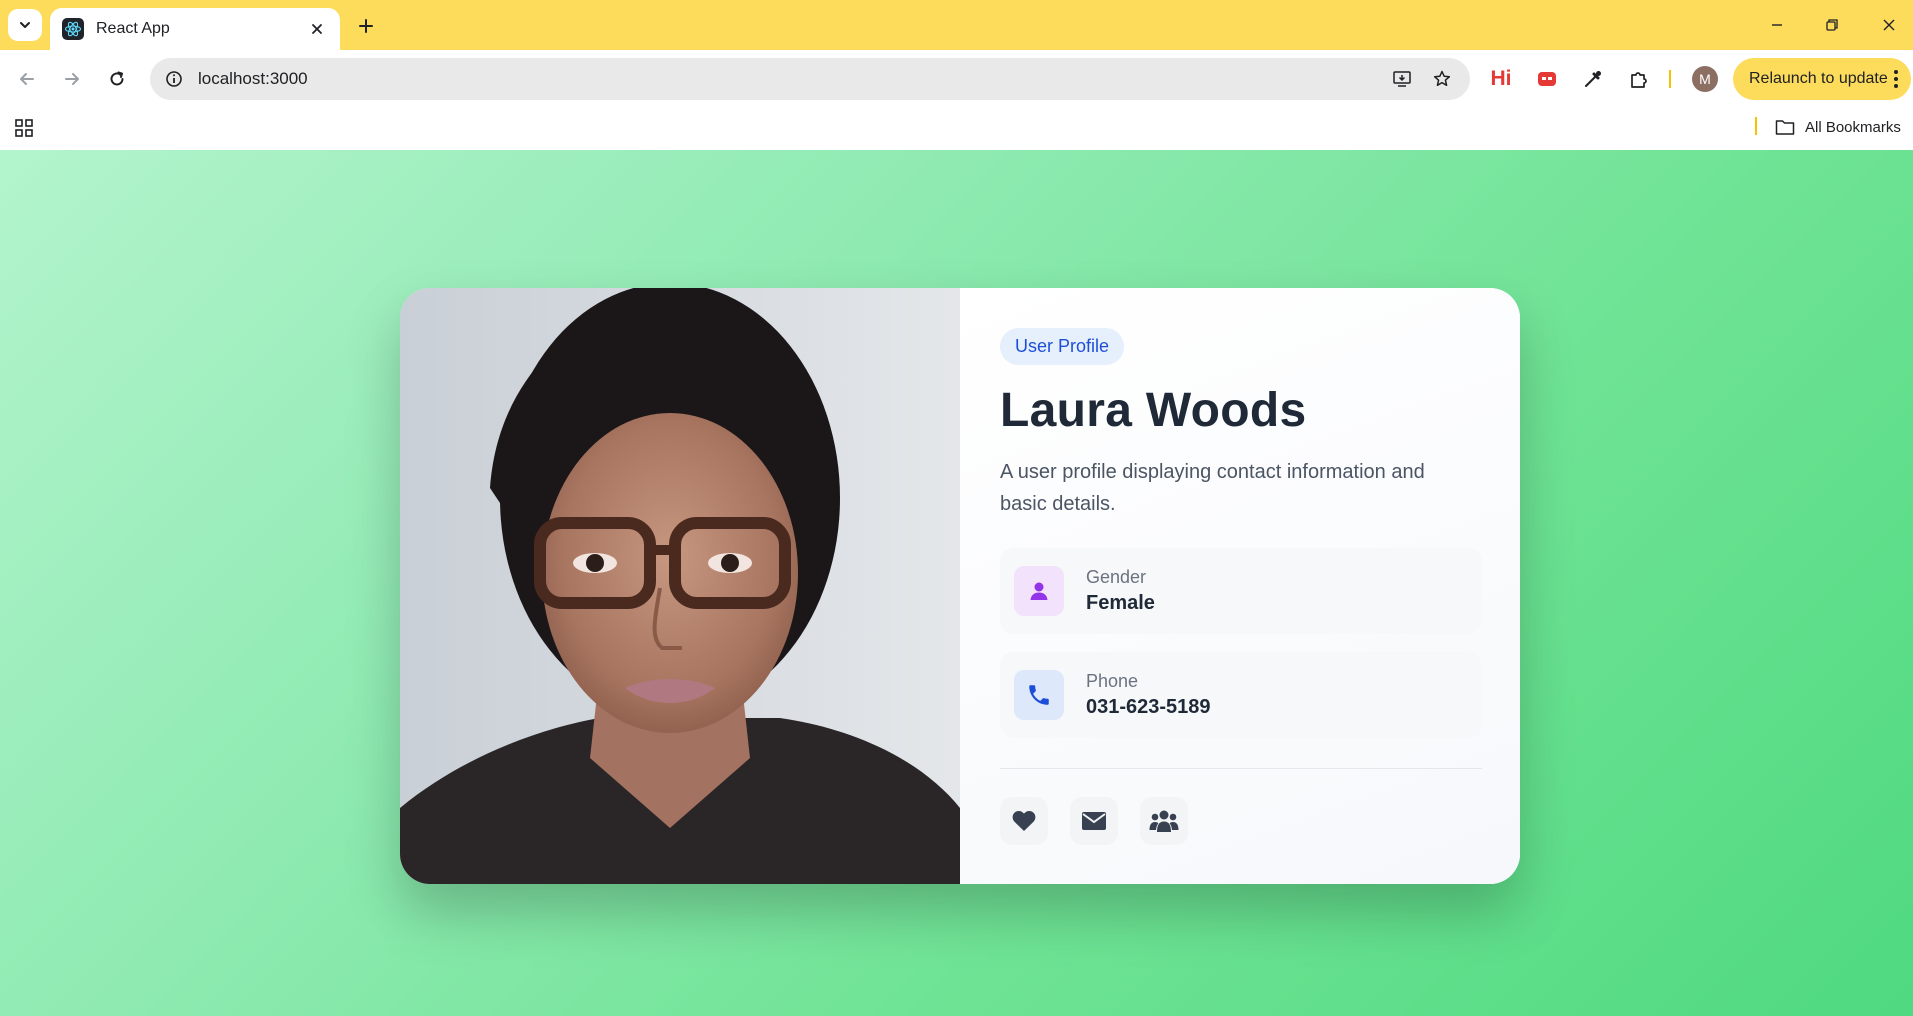 This screenshot has height=1016, width=1913. I want to click on reload-icon, so click(117, 79).